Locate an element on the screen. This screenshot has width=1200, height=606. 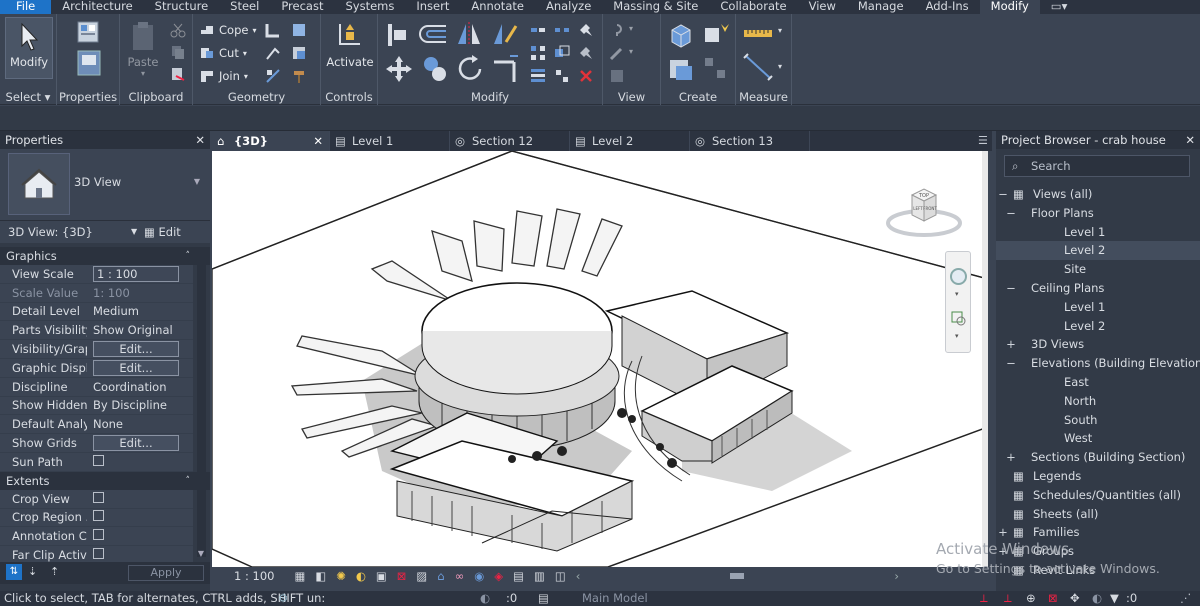
viewcube: TOP LEFT FRONT is located at coordinates (924, 211).